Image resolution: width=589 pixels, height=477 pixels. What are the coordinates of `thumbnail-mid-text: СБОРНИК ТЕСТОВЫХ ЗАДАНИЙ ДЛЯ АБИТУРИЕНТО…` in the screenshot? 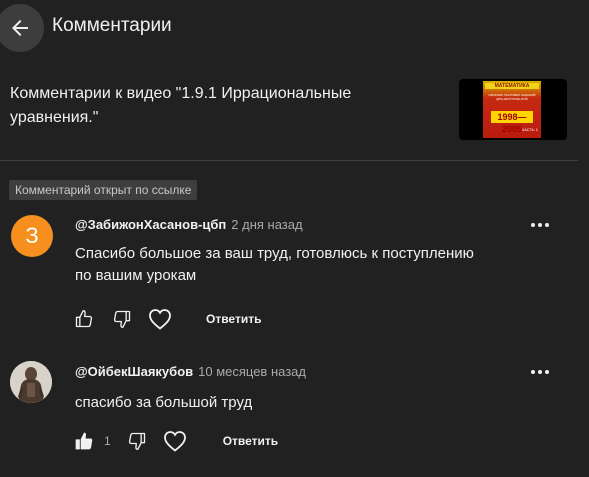 It's located at (512, 97).